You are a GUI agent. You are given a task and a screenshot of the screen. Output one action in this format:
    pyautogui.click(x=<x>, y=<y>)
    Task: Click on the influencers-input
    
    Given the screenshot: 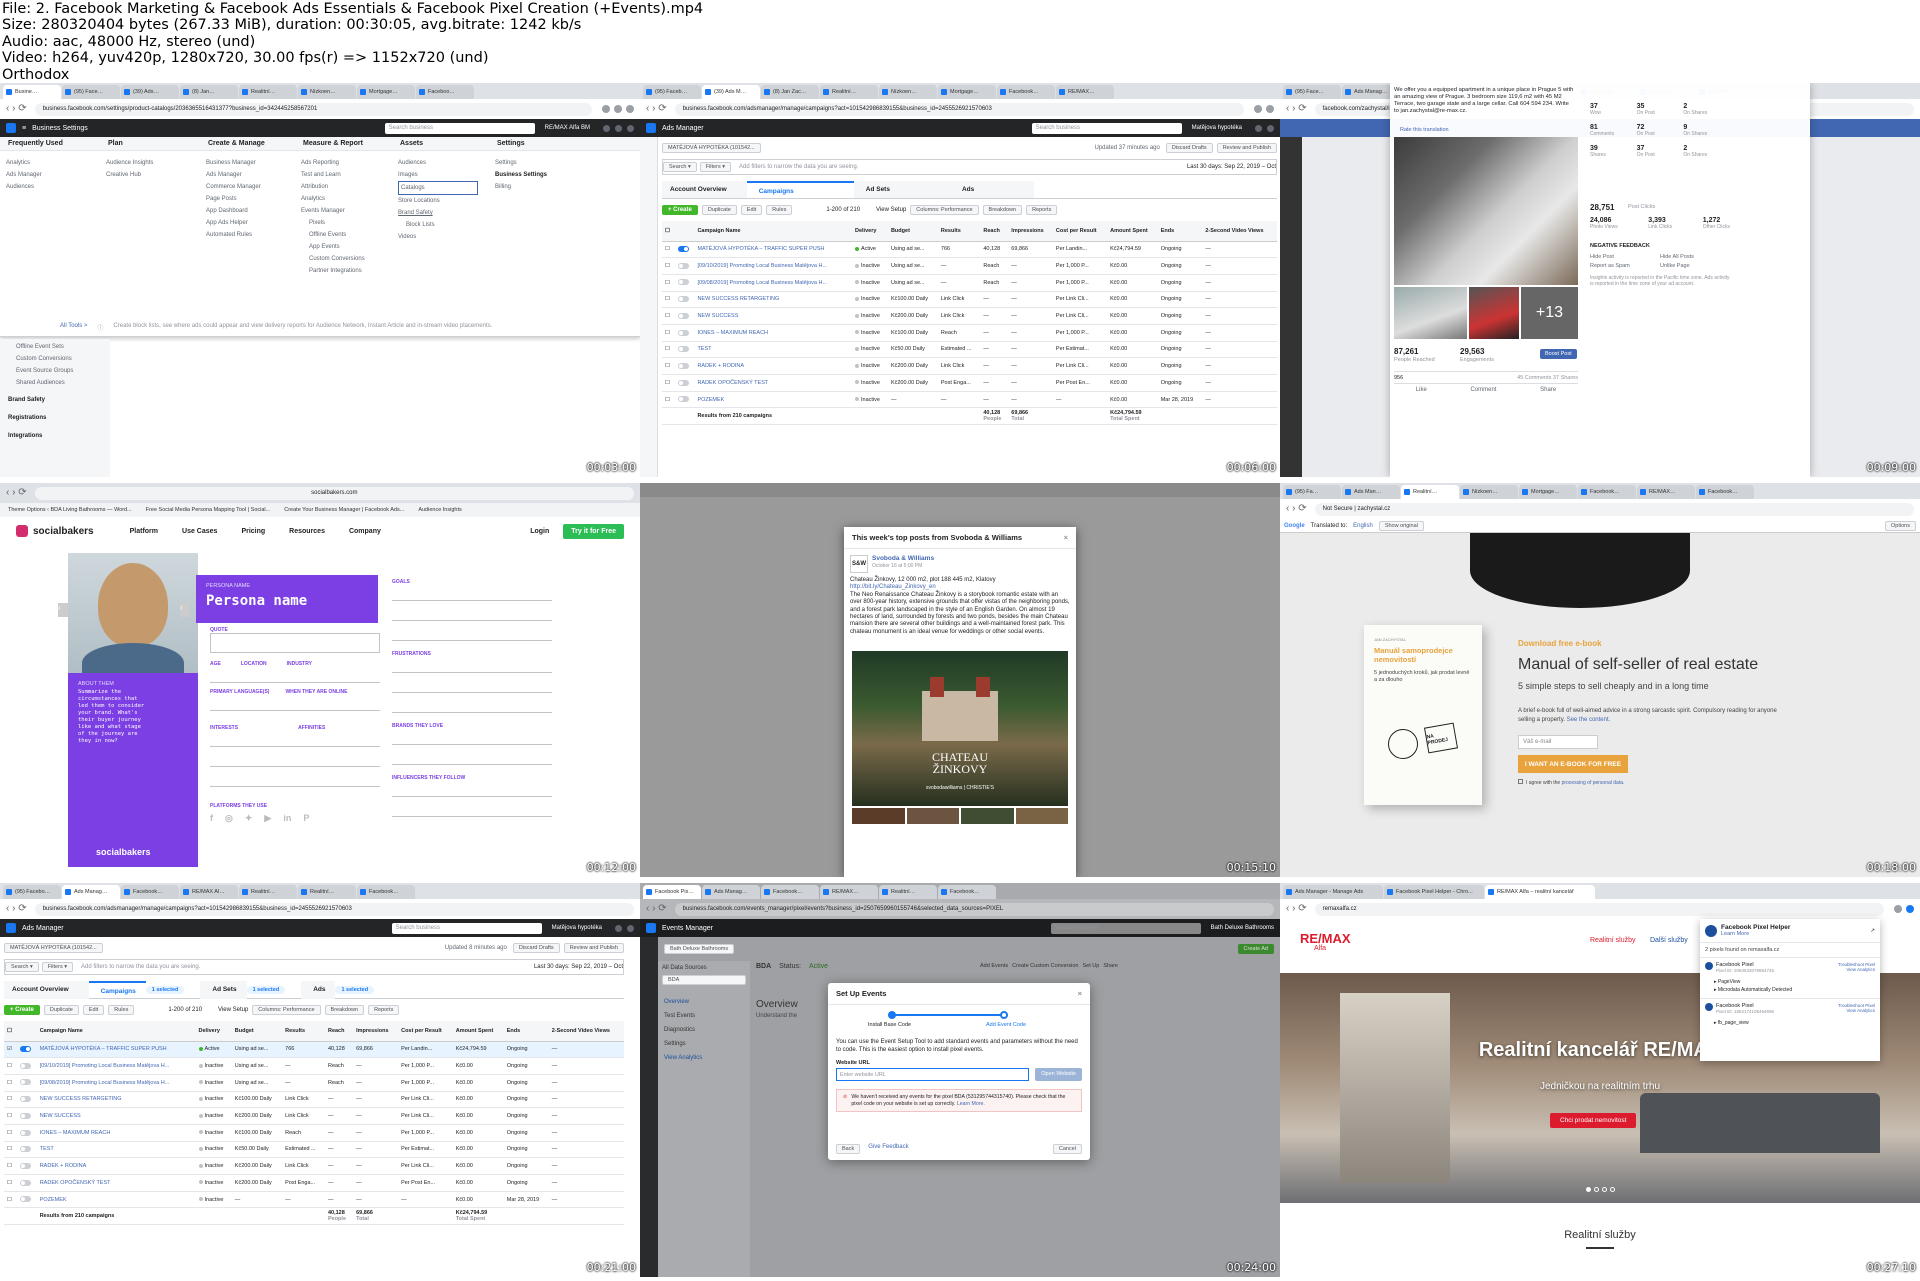 What is the action you would take?
    pyautogui.click(x=472, y=789)
    